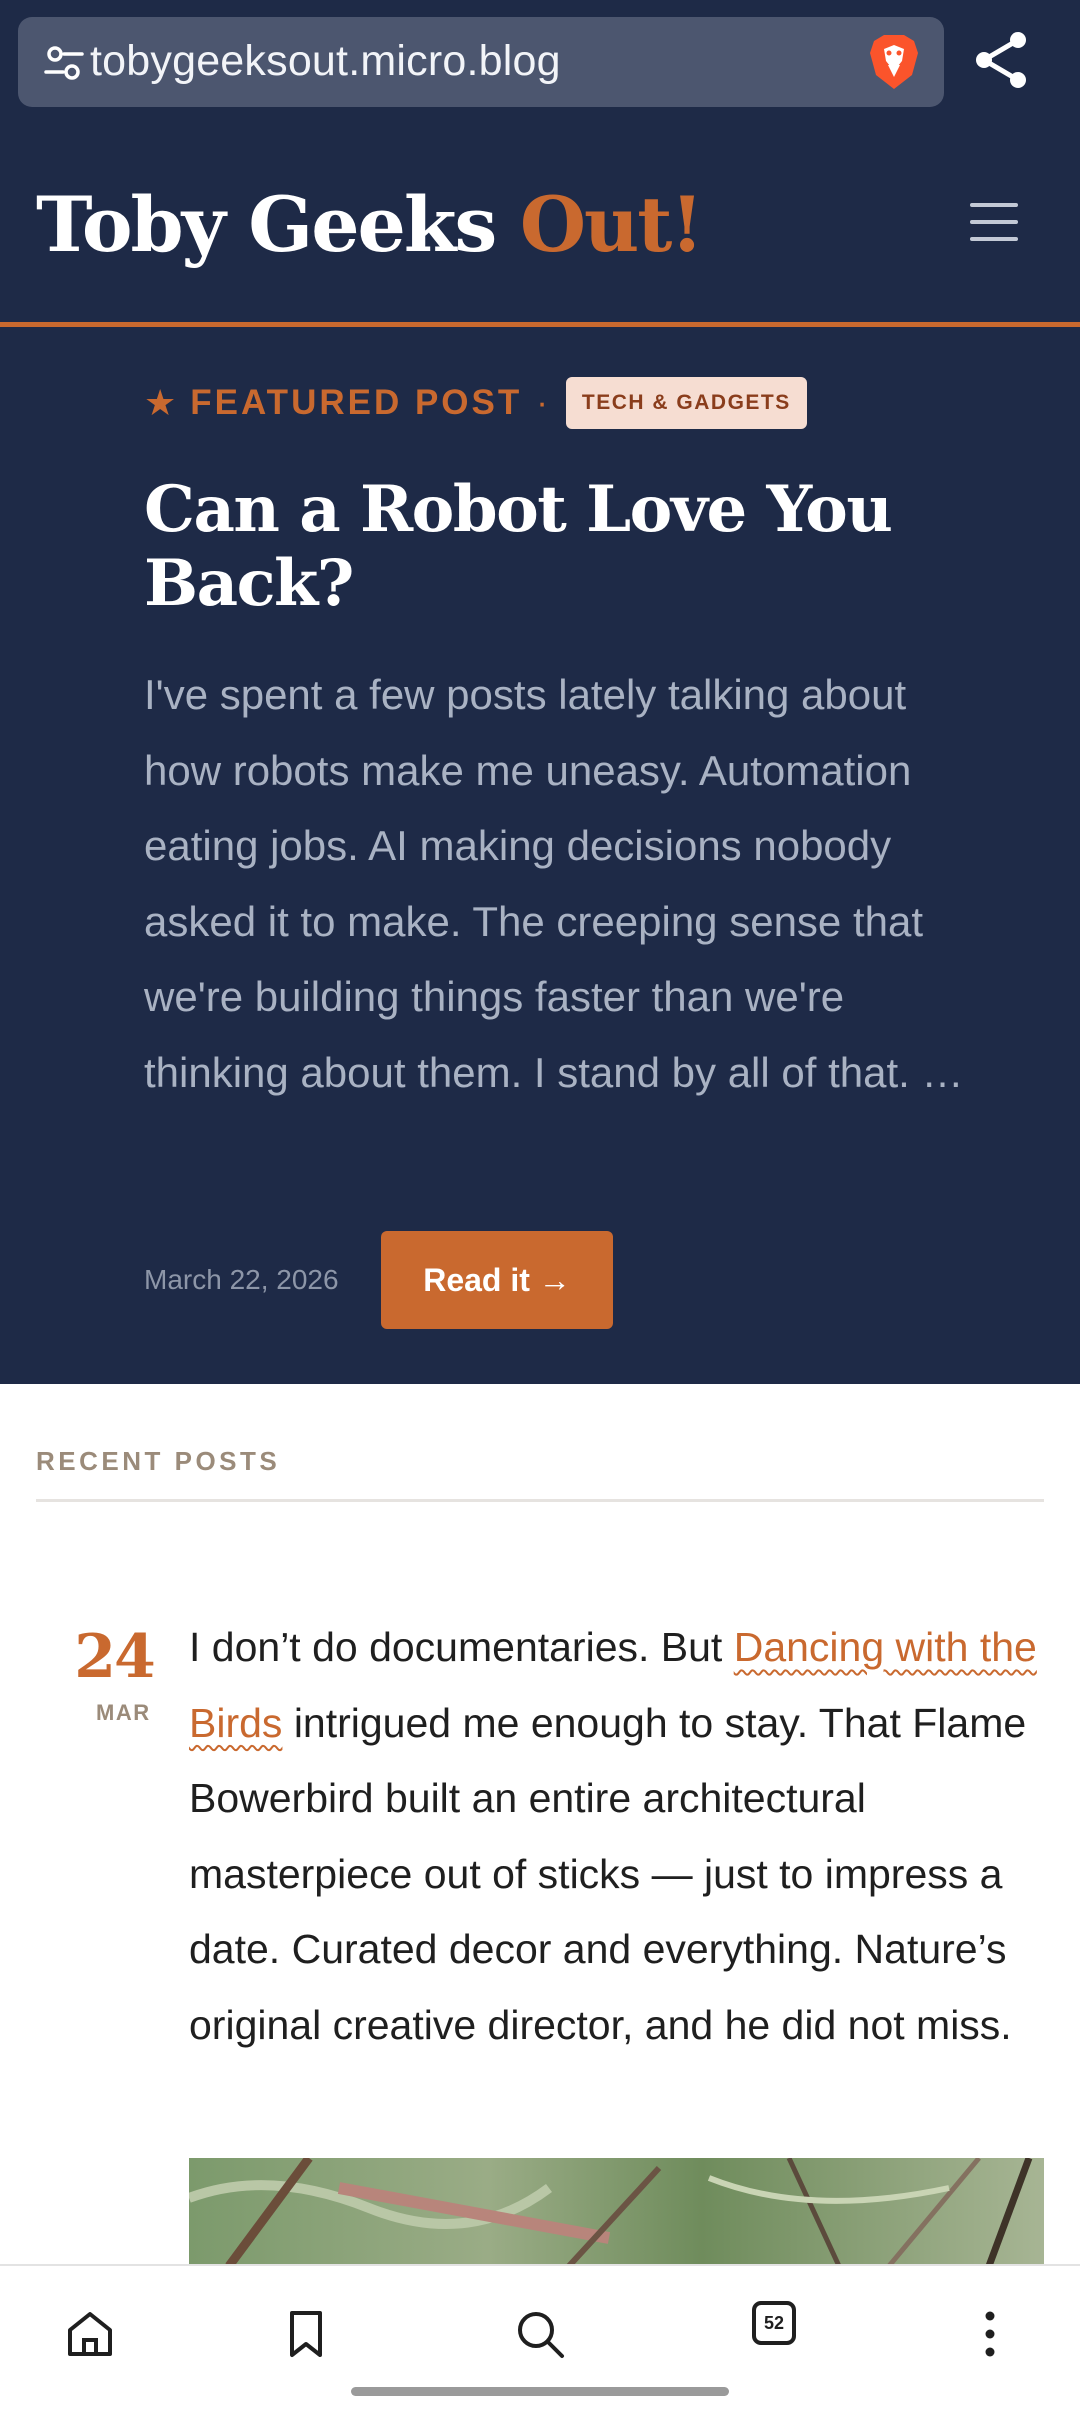 The image size is (1080, 2409). What do you see at coordinates (497, 1280) in the screenshot?
I see `read-it-button: Read it →` at bounding box center [497, 1280].